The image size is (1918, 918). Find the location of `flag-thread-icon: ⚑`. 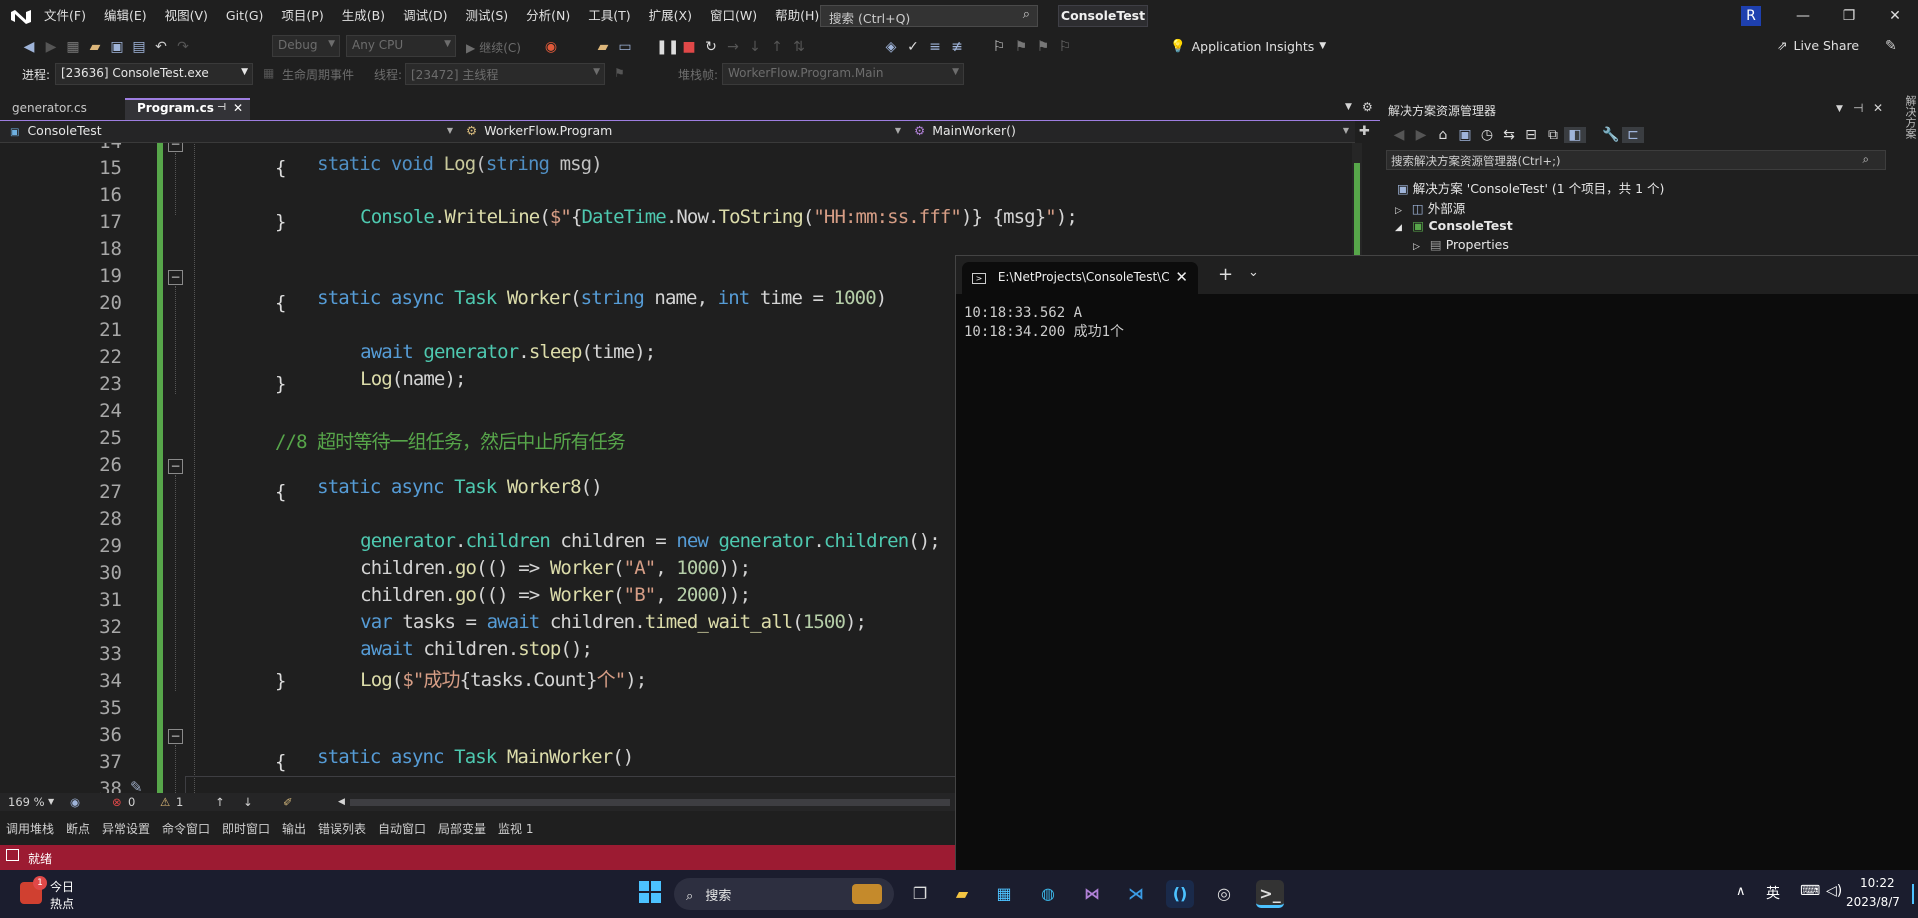

flag-thread-icon: ⚑ is located at coordinates (619, 73).